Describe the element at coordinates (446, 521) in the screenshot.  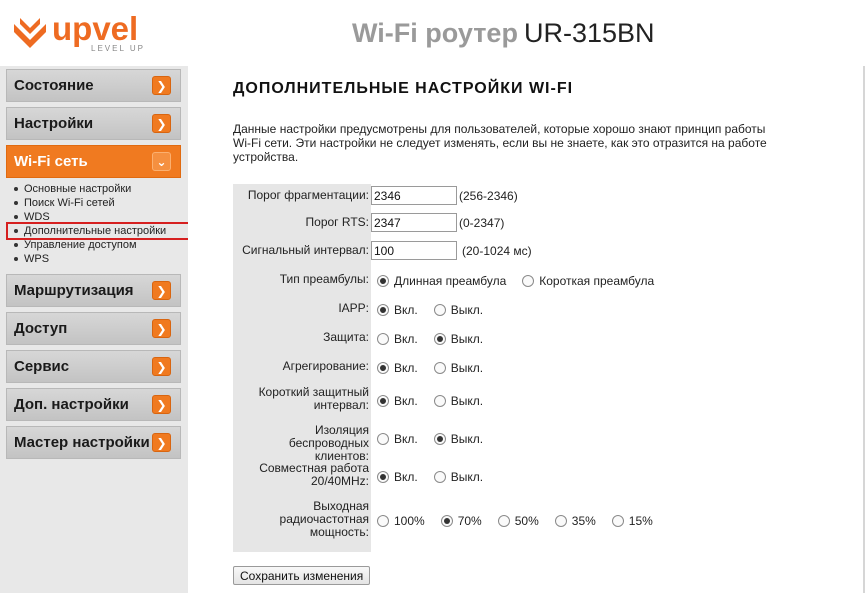
I see `power-70-radio` at that location.